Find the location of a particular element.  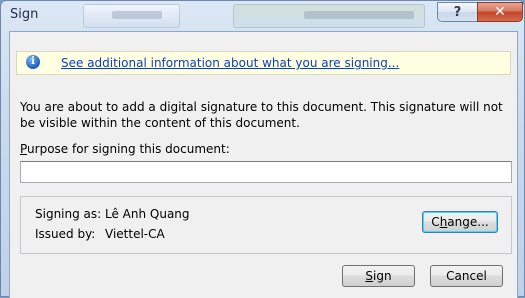

sign-label-rest: ign is located at coordinates (382, 276).